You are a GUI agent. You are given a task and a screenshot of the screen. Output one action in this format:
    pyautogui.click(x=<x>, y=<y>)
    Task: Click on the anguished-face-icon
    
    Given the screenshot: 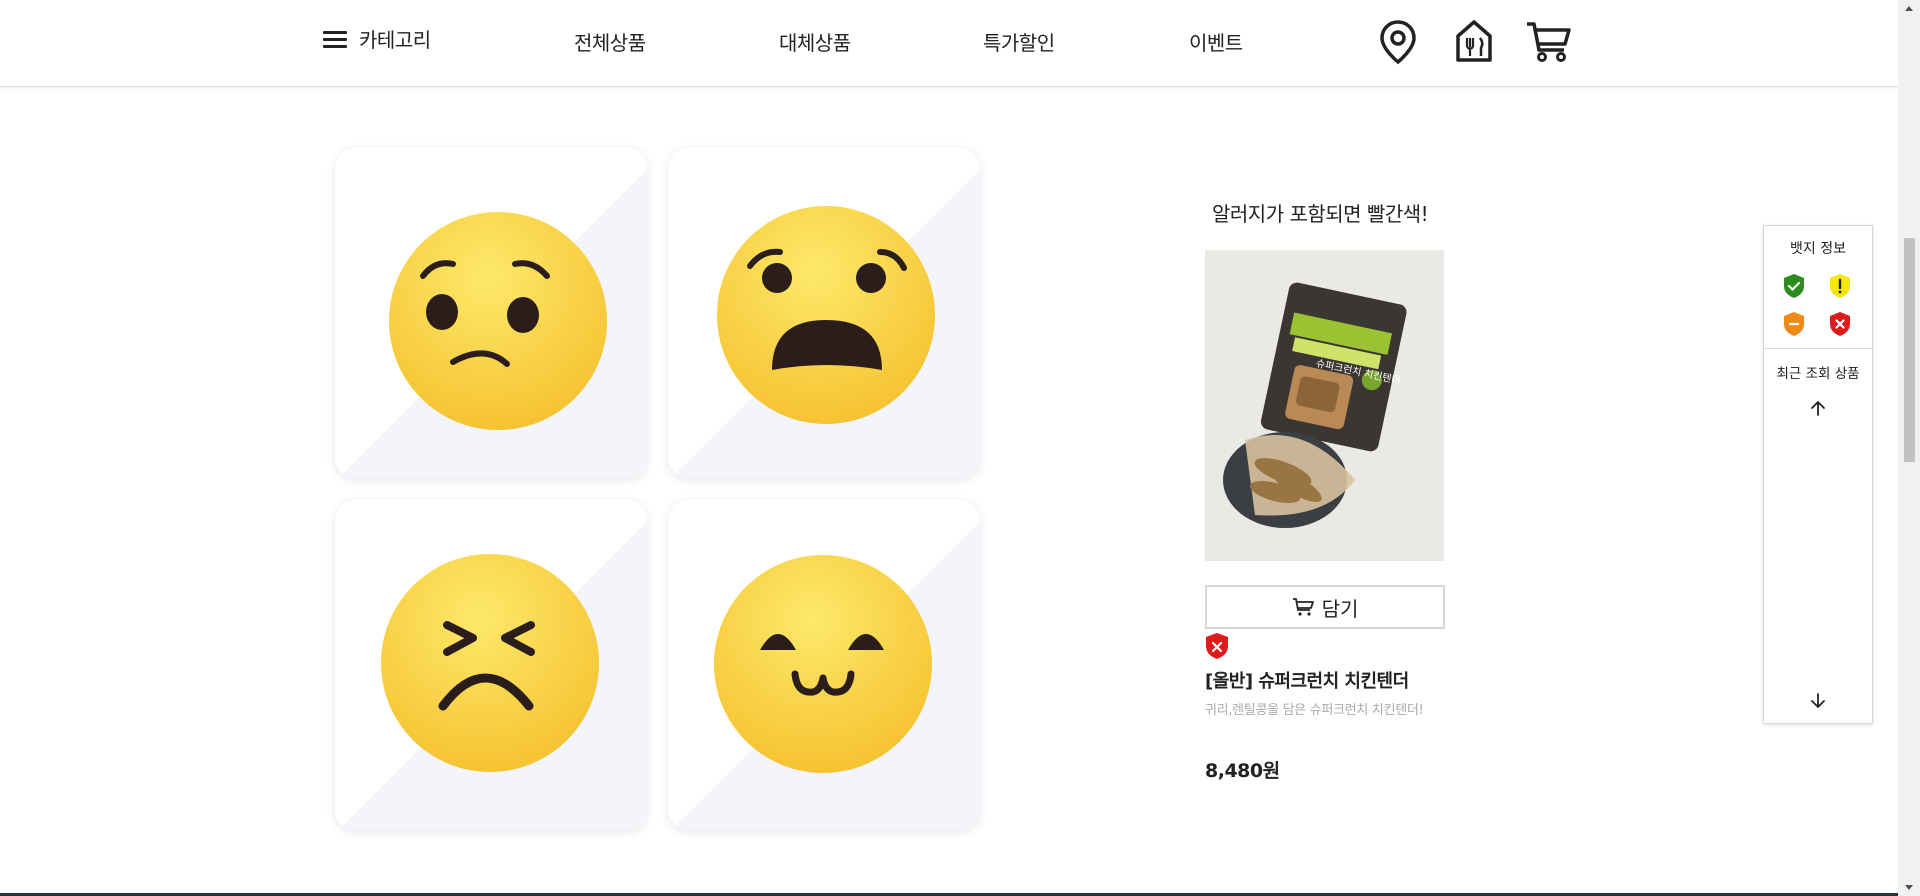 What is the action you would take?
    pyautogui.click(x=826, y=315)
    